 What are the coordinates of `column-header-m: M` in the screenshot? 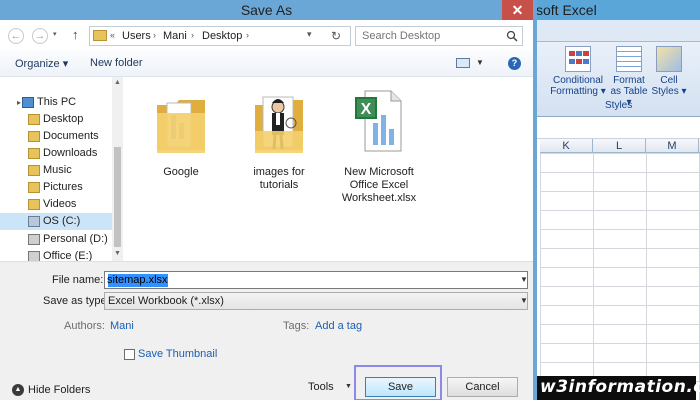 It's located at (672, 146).